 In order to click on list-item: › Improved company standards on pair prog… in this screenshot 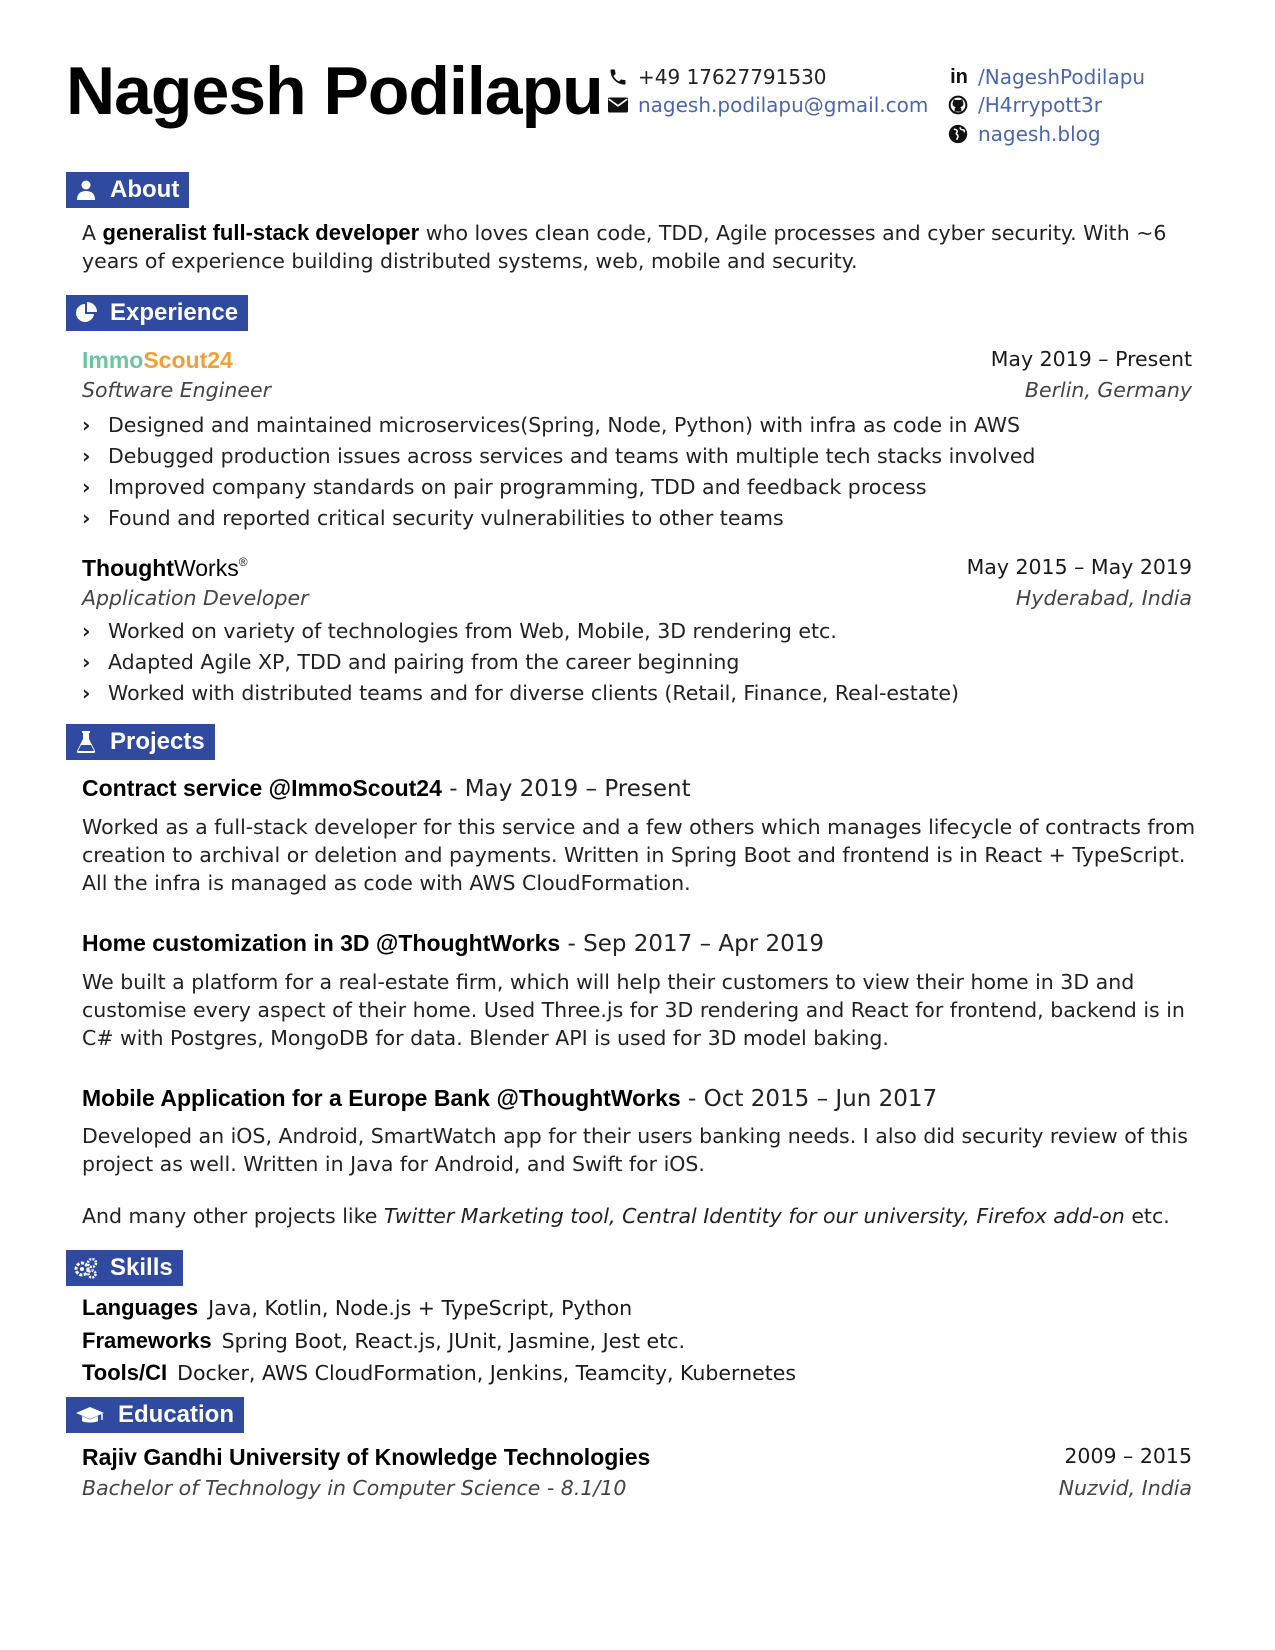, I will do `click(558, 487)`.